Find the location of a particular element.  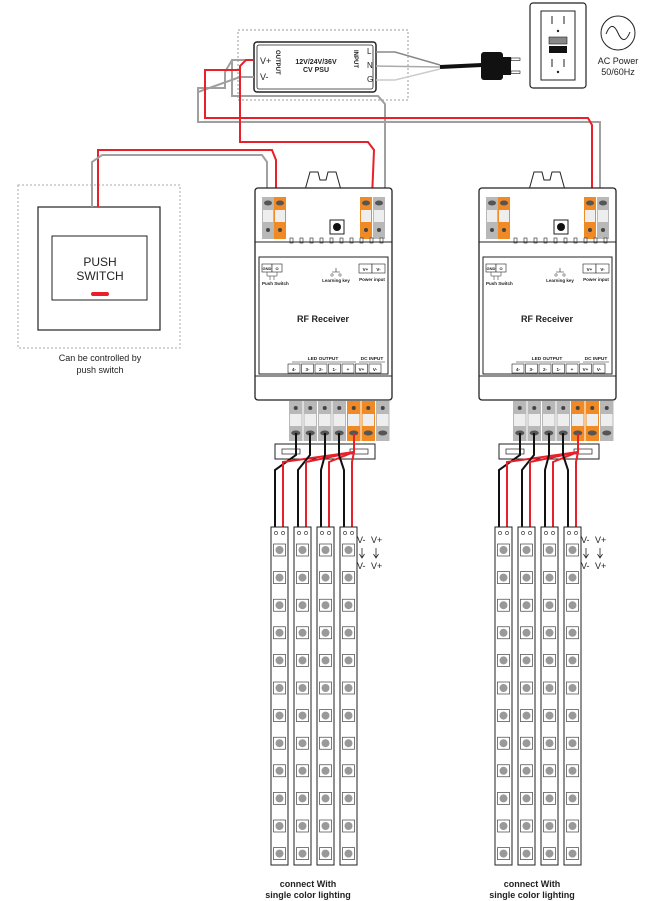

ac-power-label: AC Power is located at coordinates (618, 61).